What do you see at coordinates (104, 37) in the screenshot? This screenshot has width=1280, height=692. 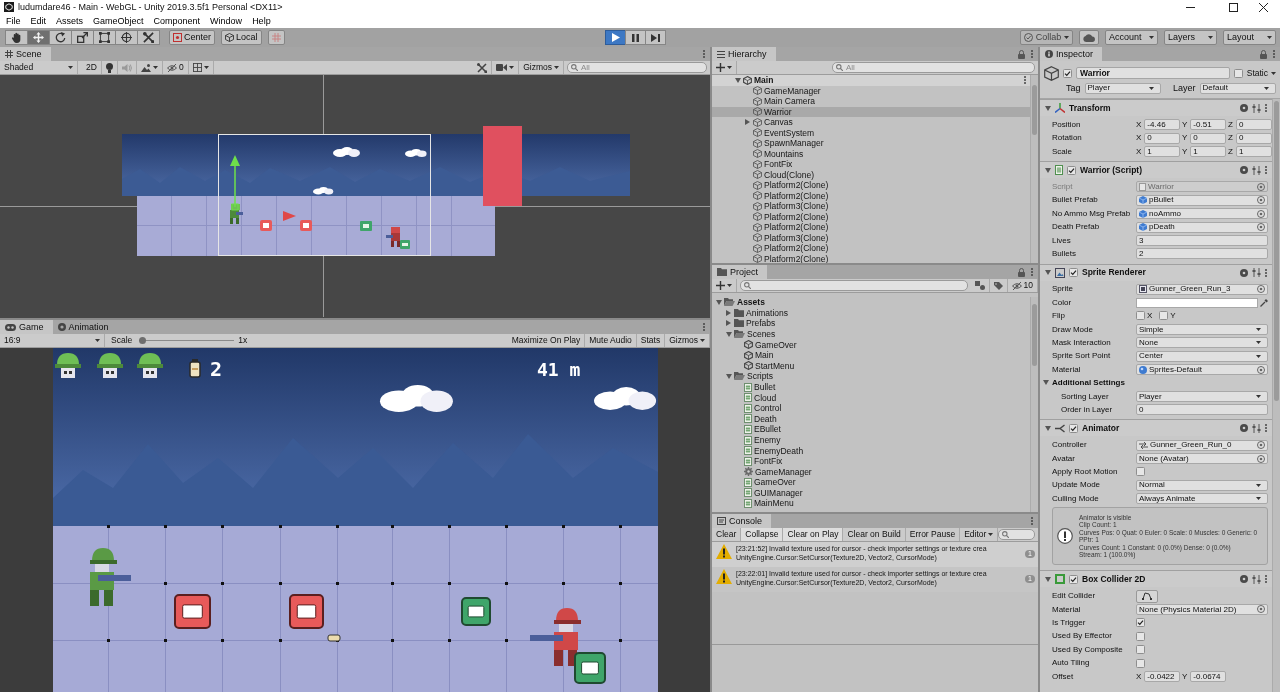 I see `rect-tool-button` at bounding box center [104, 37].